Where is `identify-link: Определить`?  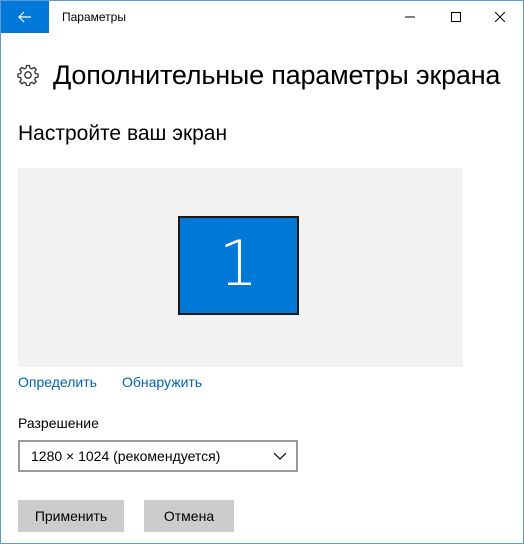 identify-link: Определить is located at coordinates (57, 382).